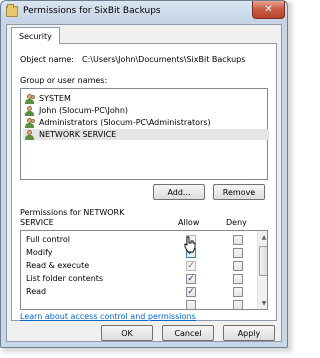 The image size is (320, 358). I want to click on permission-name: Modify, so click(39, 252).